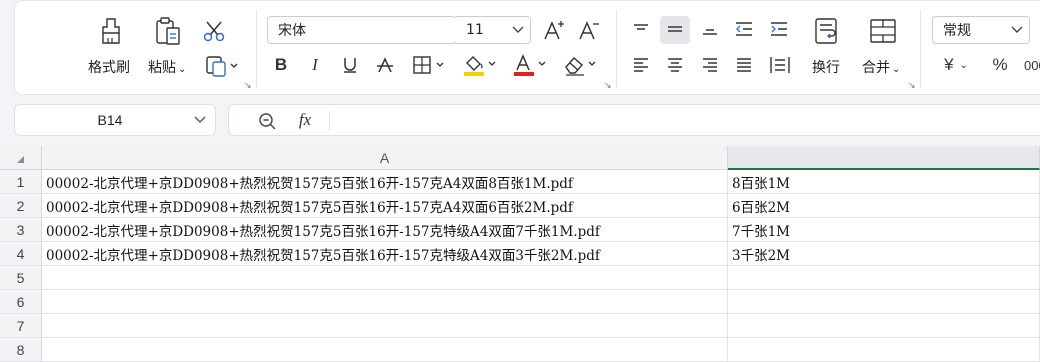  Describe the element at coordinates (957, 31) in the screenshot. I see `number-format-value: 常规` at that location.